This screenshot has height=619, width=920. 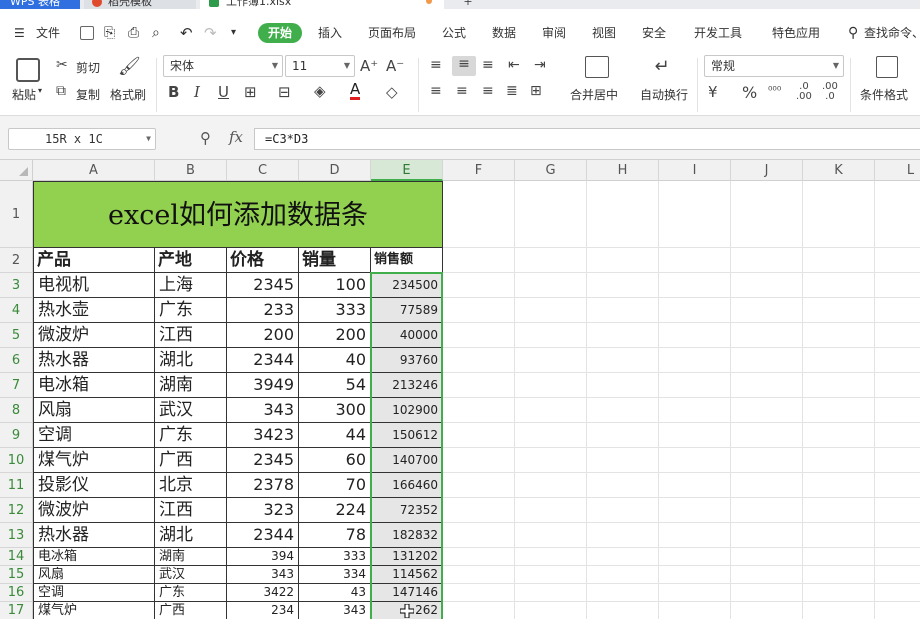 What do you see at coordinates (369, 66) in the screenshot?
I see `increase-font-icon: A⁺` at bounding box center [369, 66].